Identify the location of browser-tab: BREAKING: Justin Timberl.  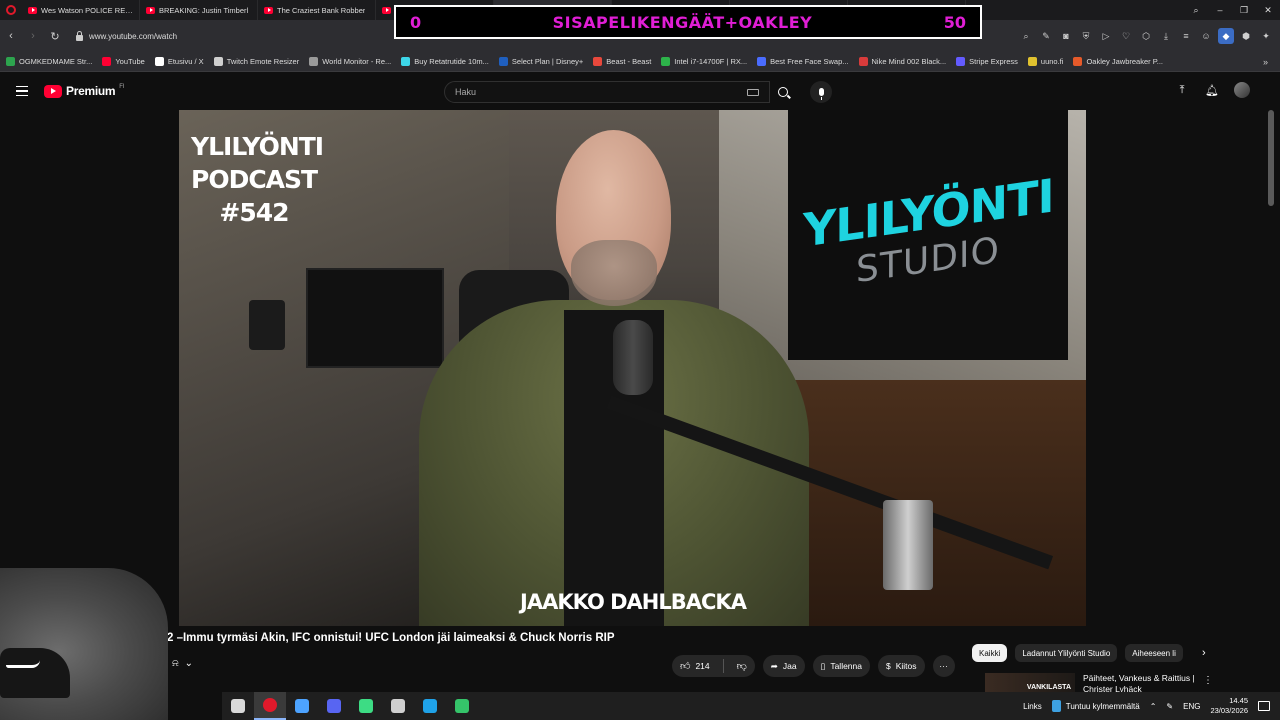
(199, 10).